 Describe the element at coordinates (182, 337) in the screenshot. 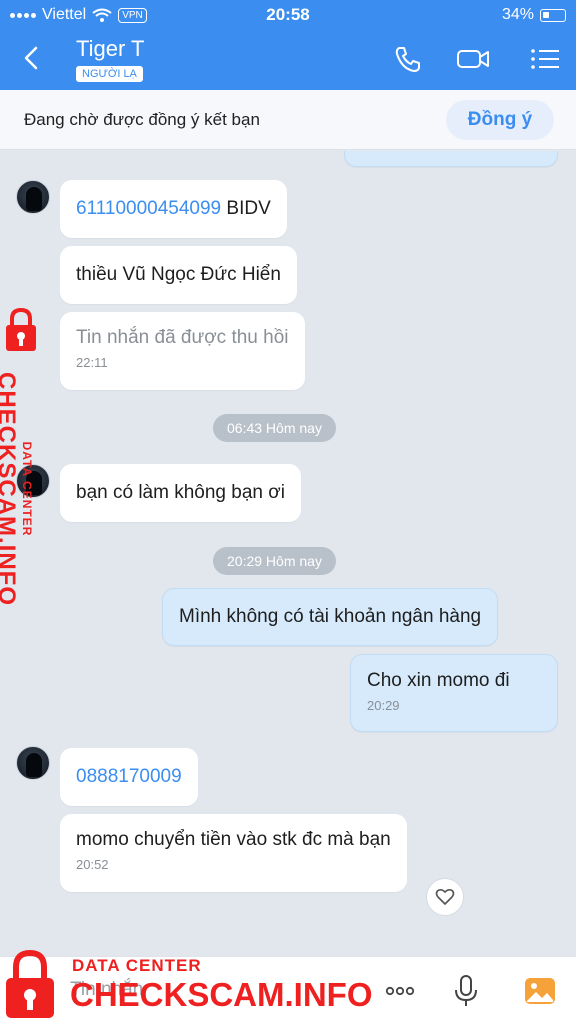

I see `message-text: Tin nhắn đã được thu hồi` at that location.